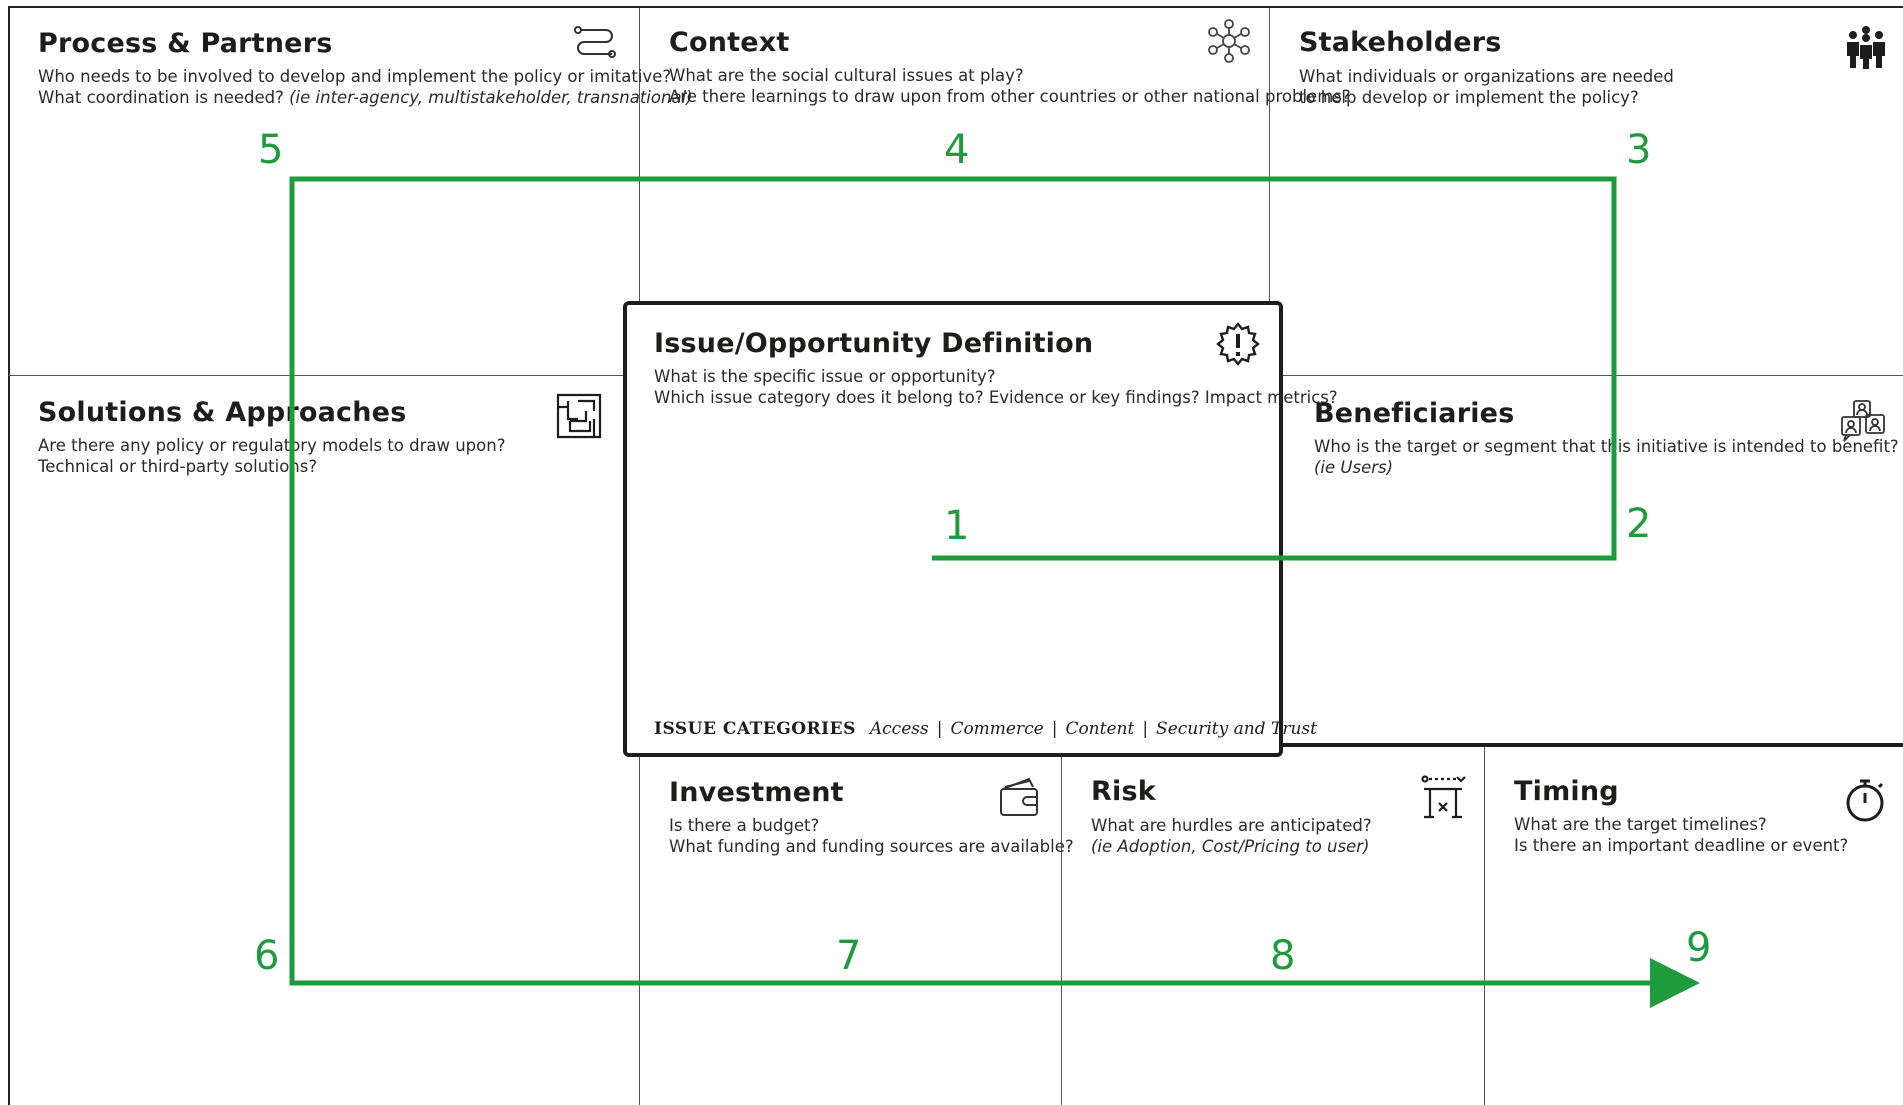  What do you see at coordinates (9, 555) in the screenshot?
I see `left-border` at bounding box center [9, 555].